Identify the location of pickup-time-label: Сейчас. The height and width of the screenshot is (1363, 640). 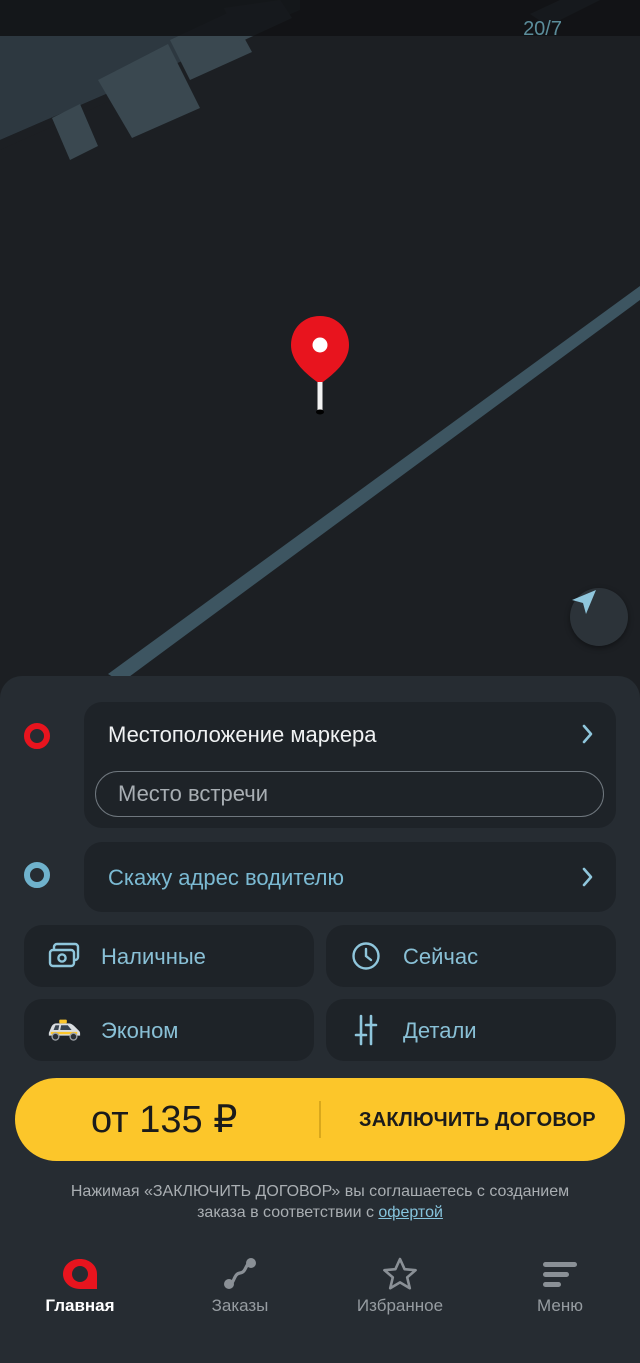
(441, 956).